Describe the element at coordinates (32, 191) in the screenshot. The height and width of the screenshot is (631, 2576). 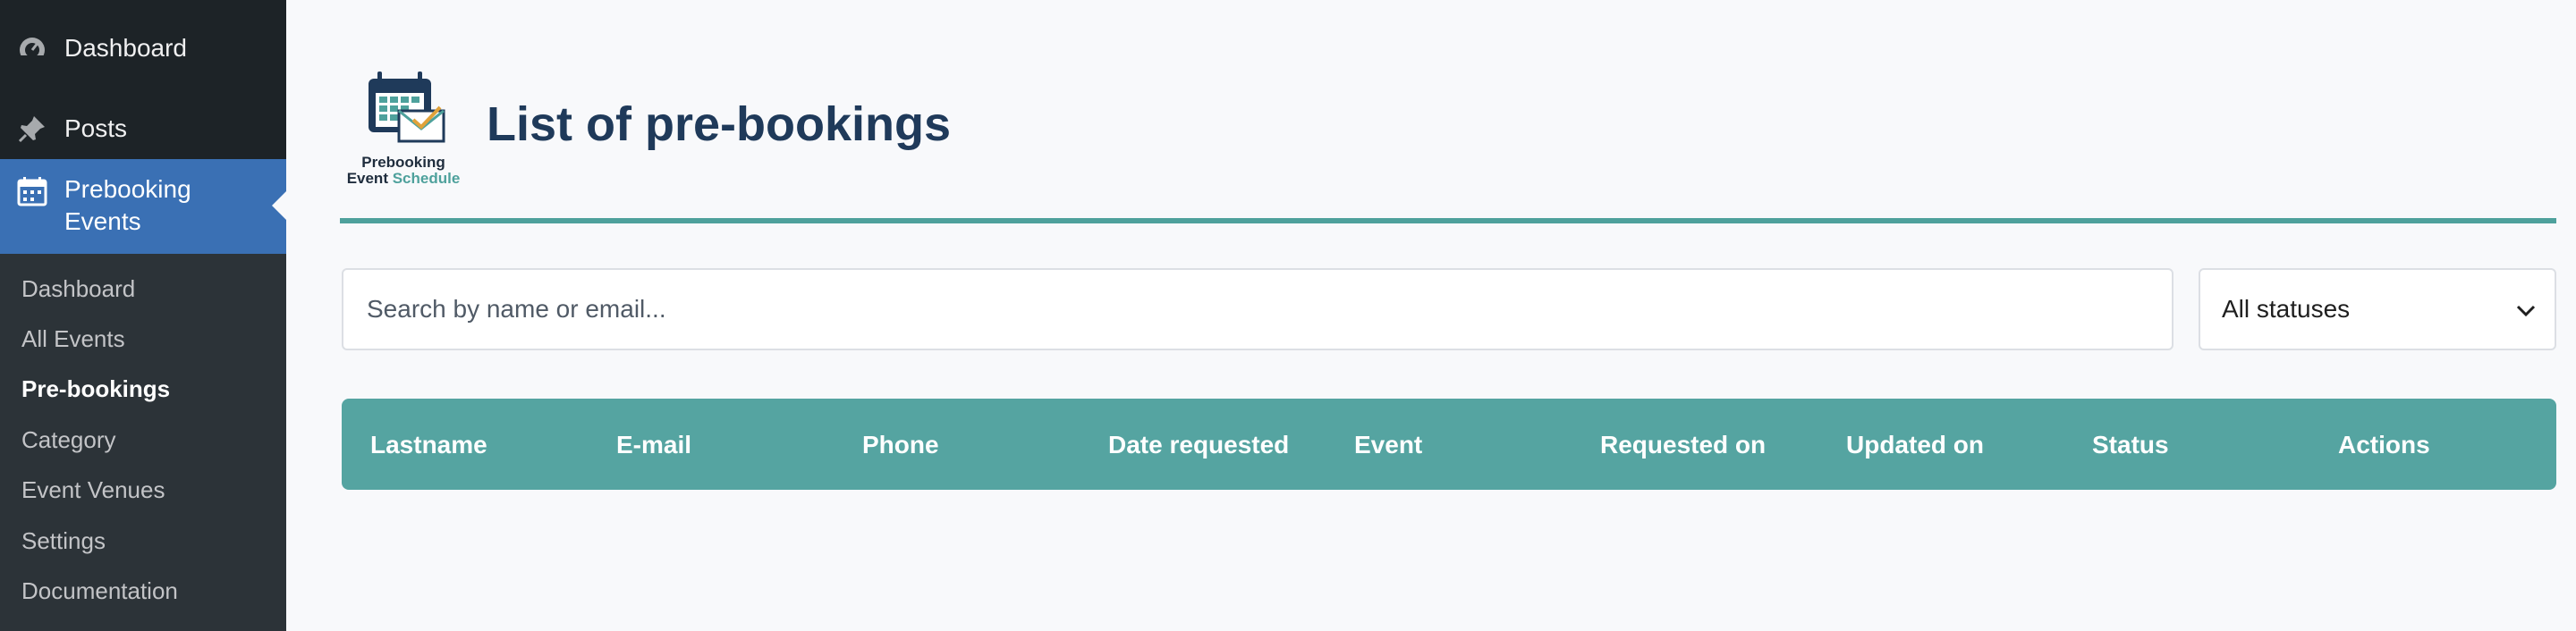
I see `calendar-icon` at that location.